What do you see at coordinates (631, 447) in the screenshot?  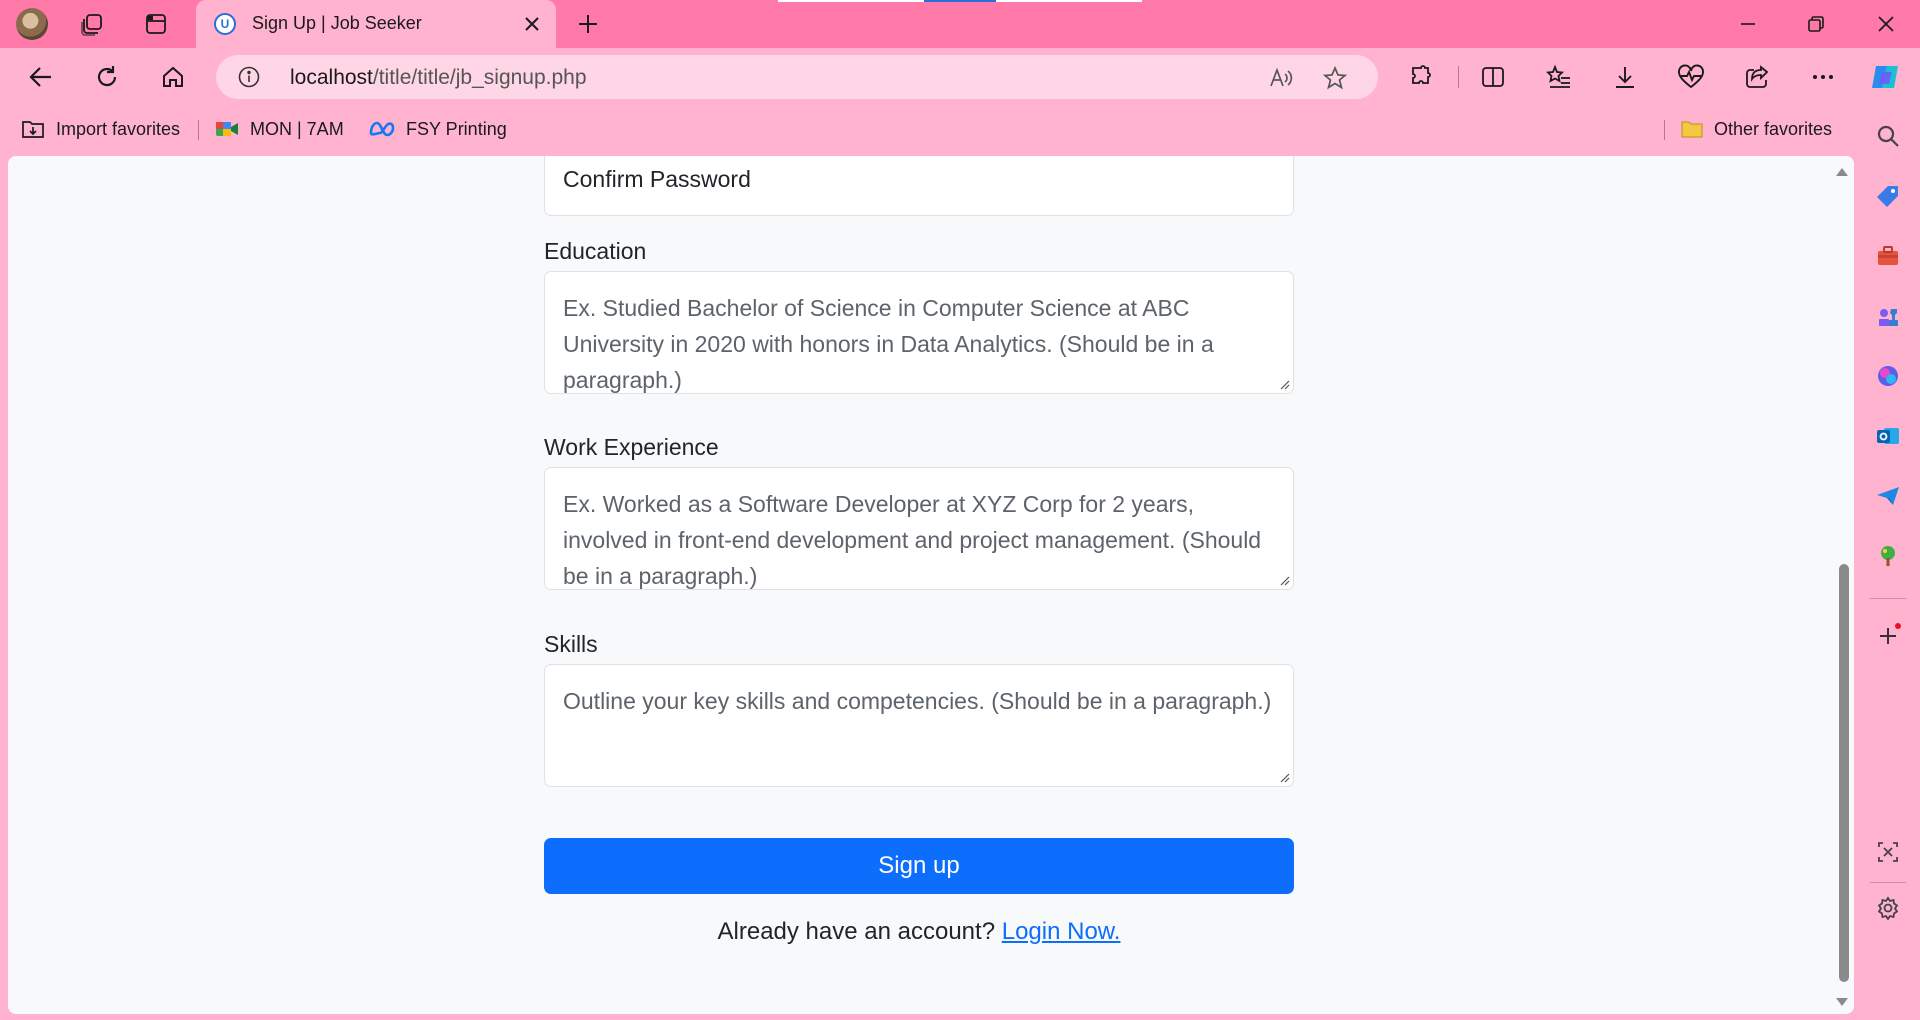 I see `work-experience-label: Work Experience` at bounding box center [631, 447].